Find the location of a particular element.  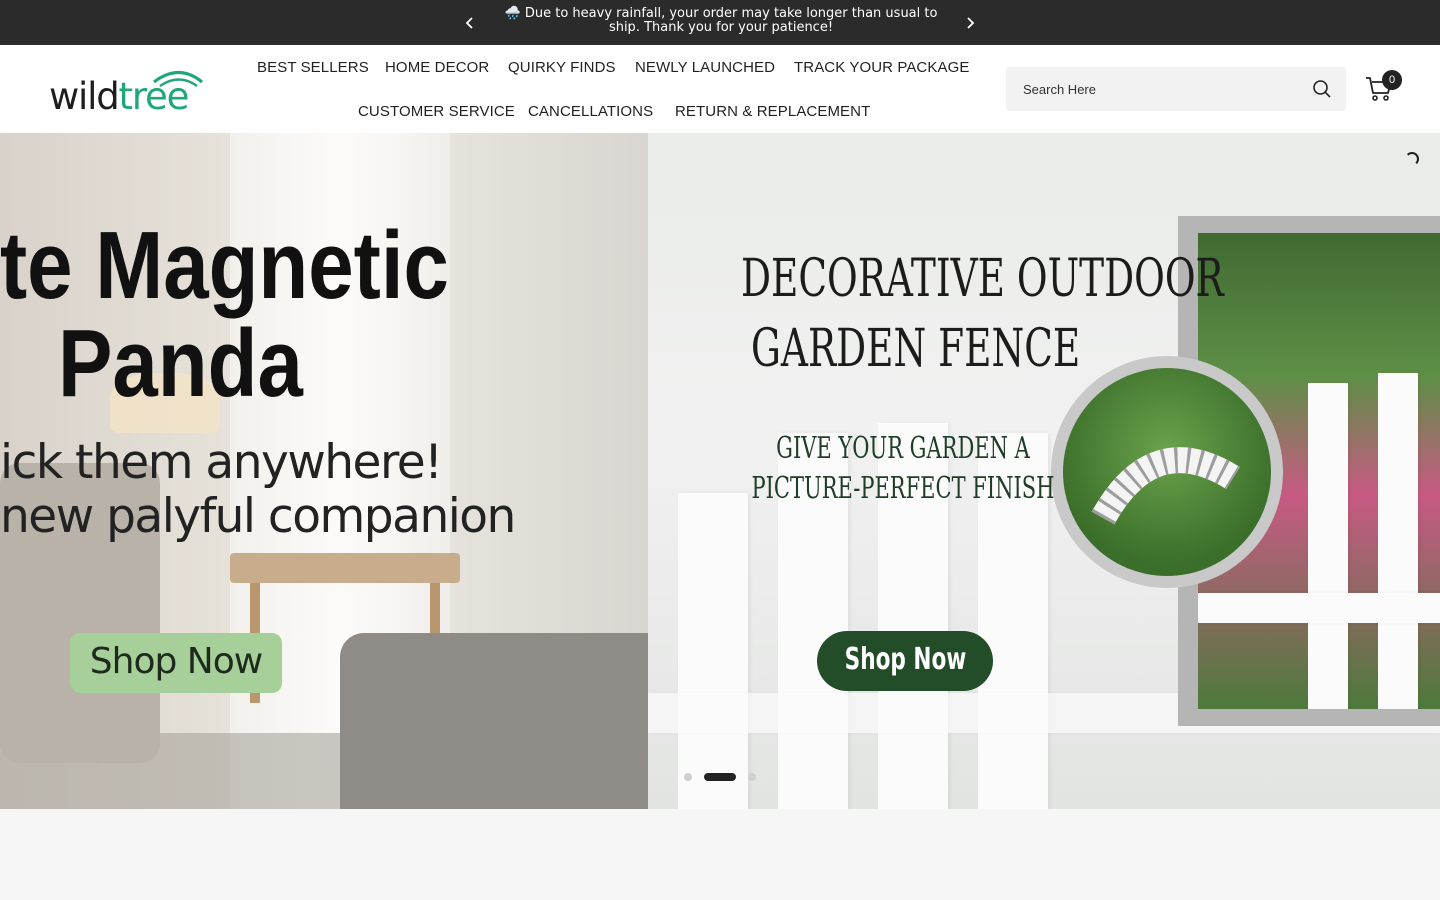

search-icon is located at coordinates (1322, 89).